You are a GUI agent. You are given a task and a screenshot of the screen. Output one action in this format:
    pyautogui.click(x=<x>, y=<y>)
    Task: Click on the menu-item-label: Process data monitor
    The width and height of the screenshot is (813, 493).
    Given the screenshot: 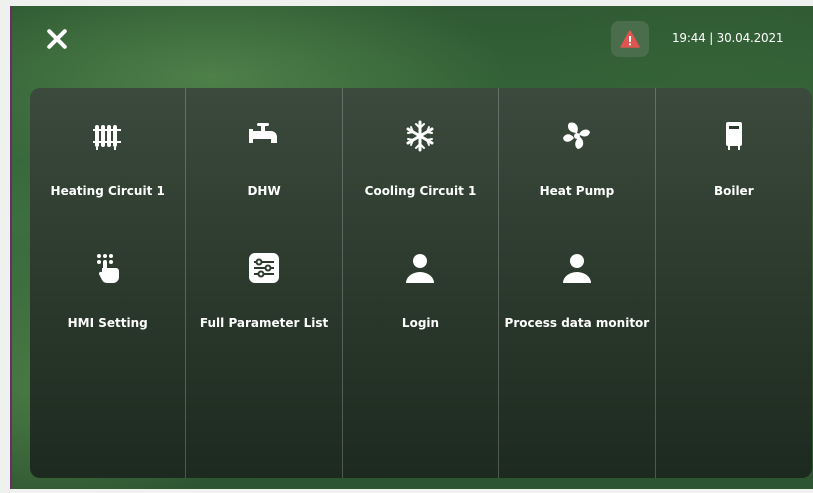 What is the action you would take?
    pyautogui.click(x=577, y=323)
    